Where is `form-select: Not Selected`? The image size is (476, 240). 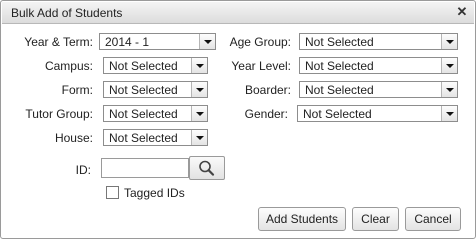
form-select: Not Selected is located at coordinates (155, 89).